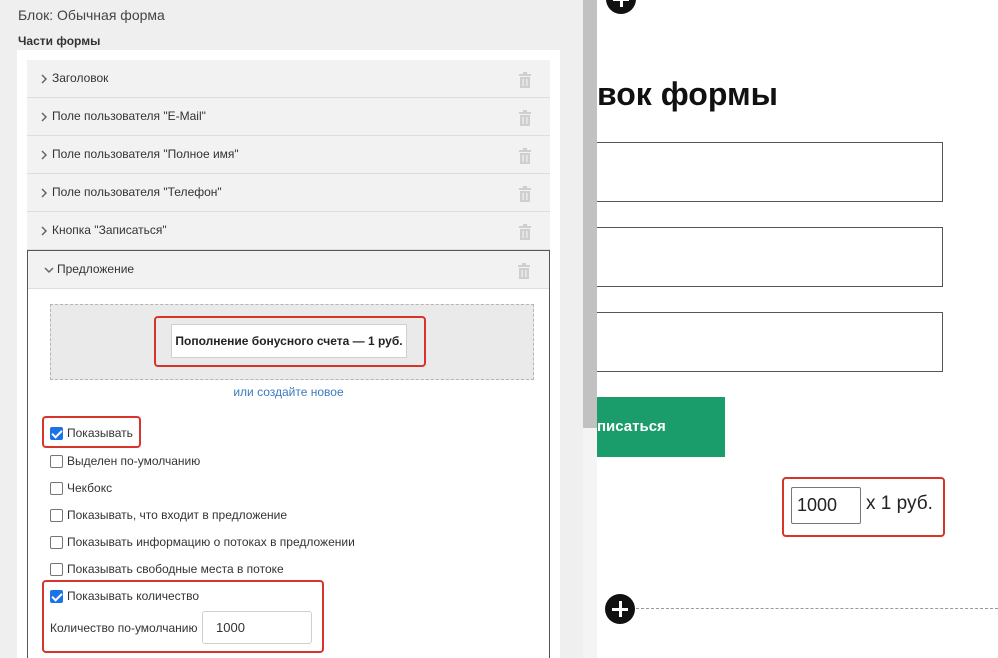 Image resolution: width=998 pixels, height=658 pixels. Describe the element at coordinates (96, 269) in the screenshot. I see `offer-part-label: Предложение` at that location.